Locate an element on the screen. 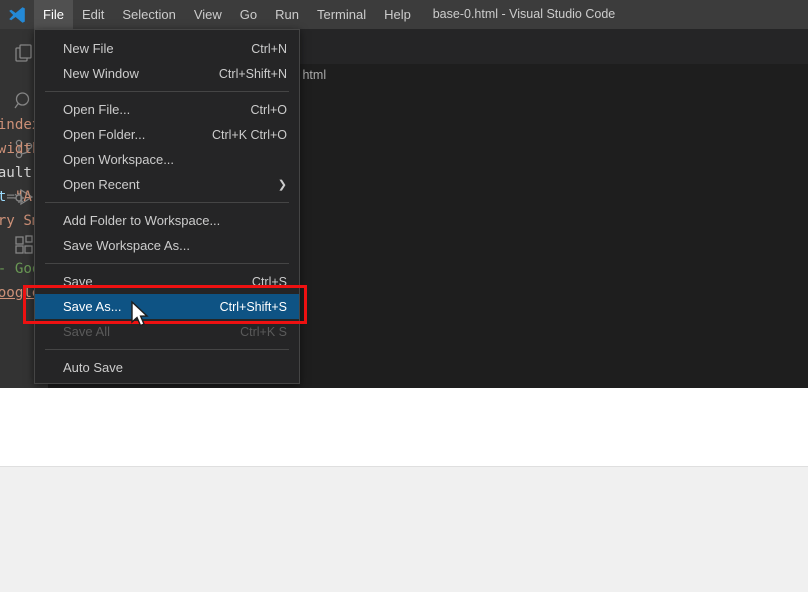  menu-option-new-file: New File Ctrl+N is located at coordinates (167, 48).